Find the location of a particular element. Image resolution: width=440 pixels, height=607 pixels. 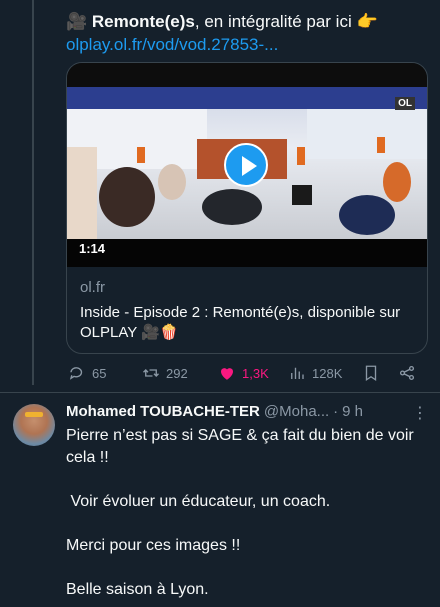

video-controls-bar is located at coordinates (247, 253).